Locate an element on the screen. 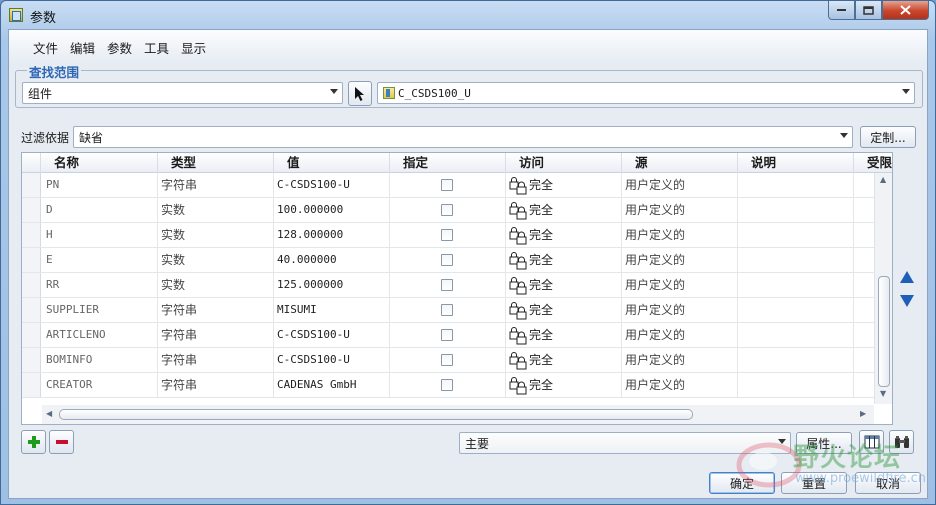  column-header-name: 名称 is located at coordinates (99, 163).